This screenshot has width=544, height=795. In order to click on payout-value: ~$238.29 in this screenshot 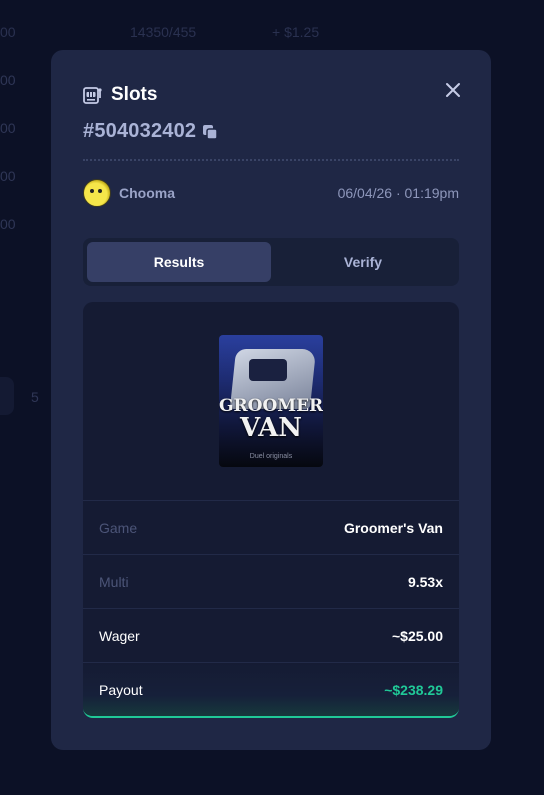, I will do `click(413, 690)`.